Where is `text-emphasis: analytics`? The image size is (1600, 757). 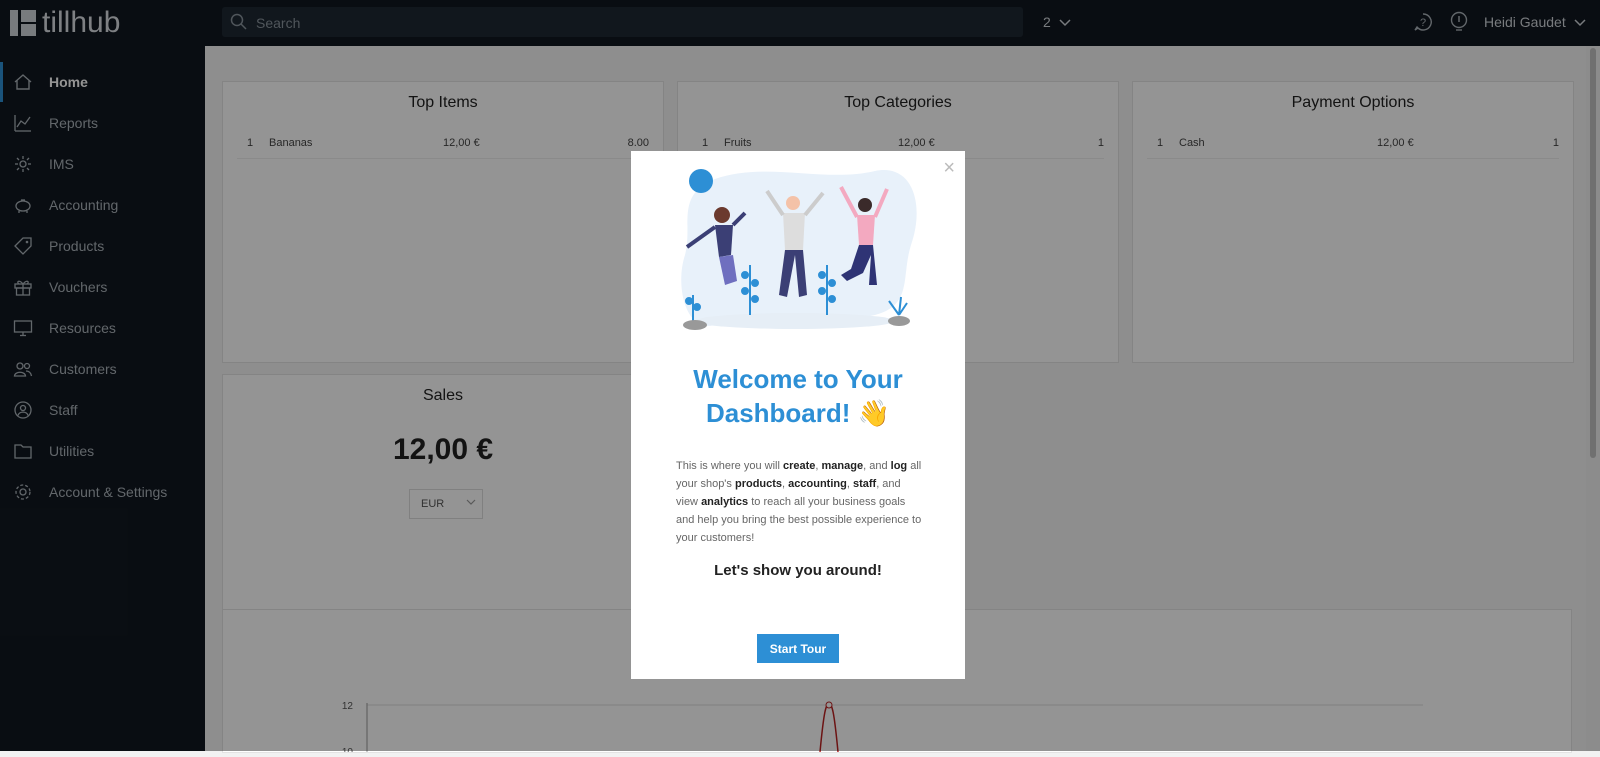 text-emphasis: analytics is located at coordinates (725, 502).